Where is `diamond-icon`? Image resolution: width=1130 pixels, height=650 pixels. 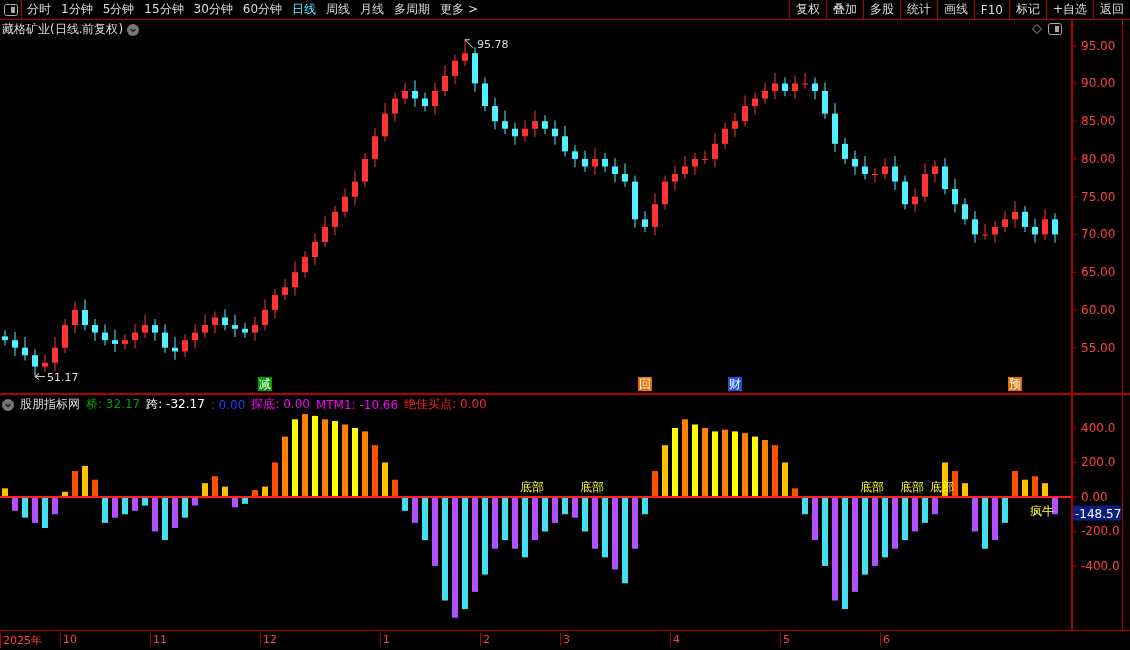
diamond-icon is located at coordinates (1037, 29).